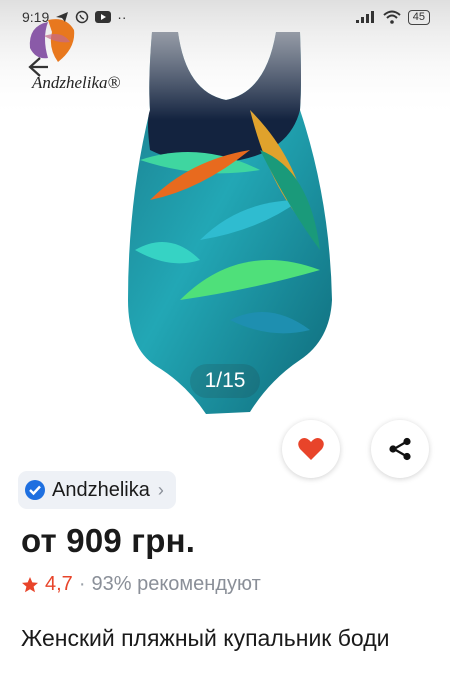  What do you see at coordinates (176, 584) in the screenshot?
I see `recommend-percent: 93% рекомендуют` at bounding box center [176, 584].